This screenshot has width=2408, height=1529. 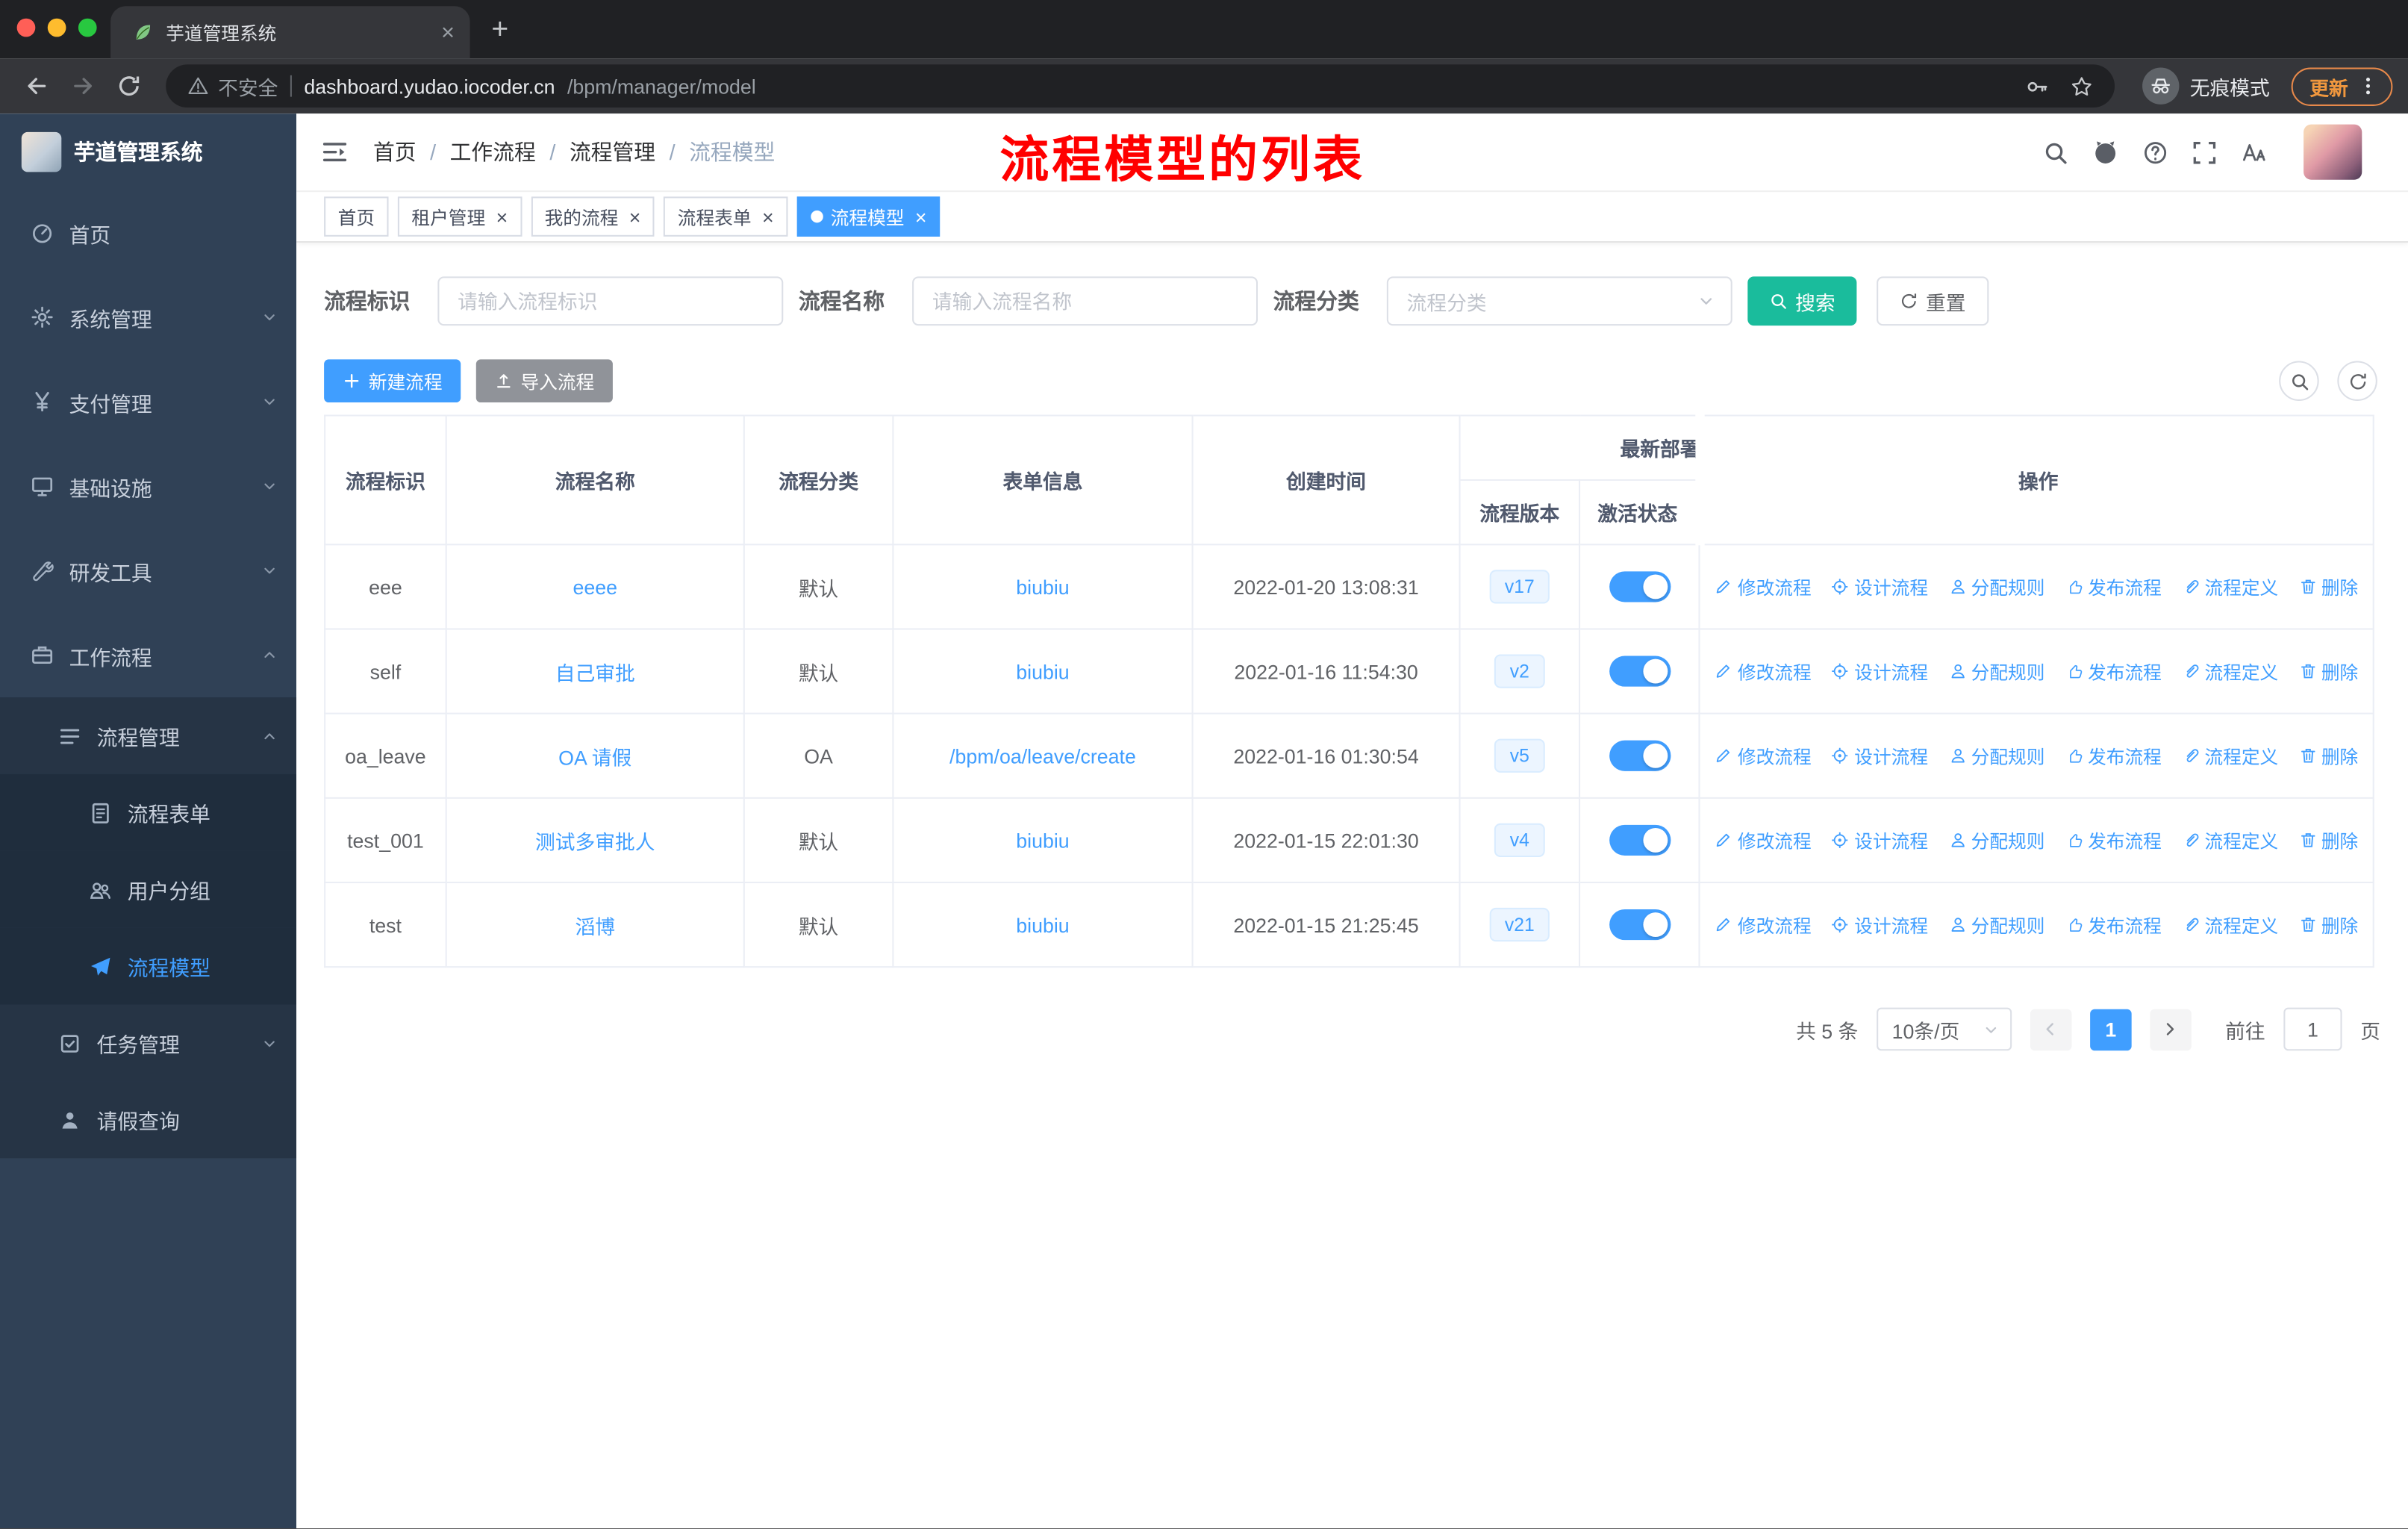 I want to click on sidebar-item-process-form: 流程表单, so click(x=148, y=812).